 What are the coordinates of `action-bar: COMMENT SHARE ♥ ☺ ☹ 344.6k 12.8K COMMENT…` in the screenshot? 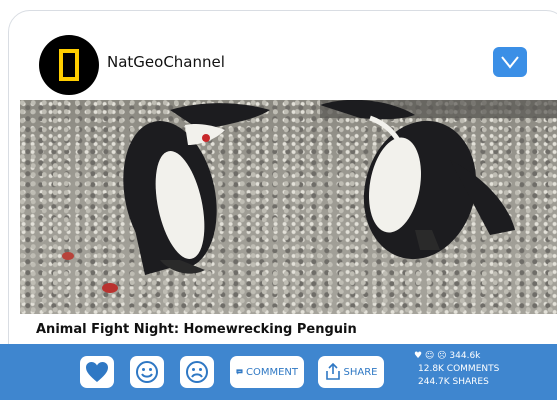 It's located at (278, 372).